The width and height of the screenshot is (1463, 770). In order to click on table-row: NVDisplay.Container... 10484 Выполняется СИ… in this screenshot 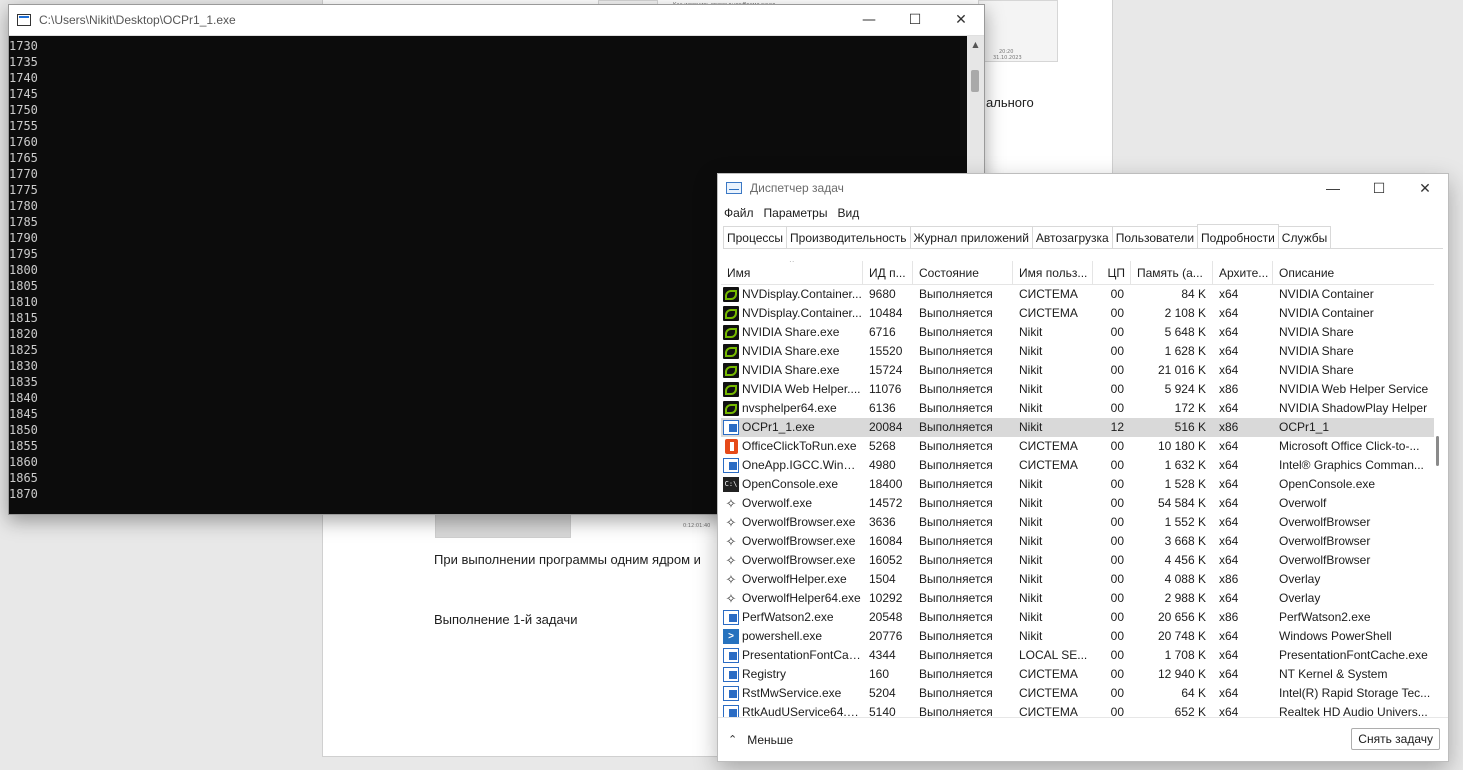, I will do `click(1077, 313)`.